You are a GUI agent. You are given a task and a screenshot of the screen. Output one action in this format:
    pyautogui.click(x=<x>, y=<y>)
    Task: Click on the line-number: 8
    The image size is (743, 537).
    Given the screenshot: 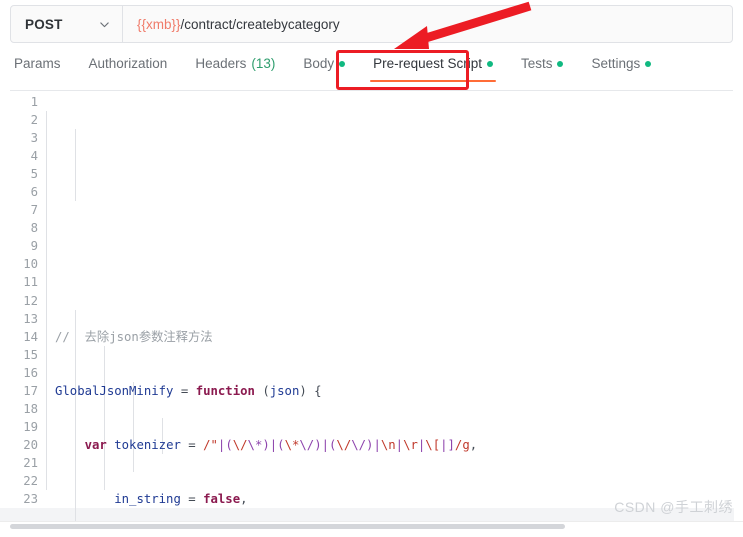 What is the action you would take?
    pyautogui.click(x=34, y=228)
    